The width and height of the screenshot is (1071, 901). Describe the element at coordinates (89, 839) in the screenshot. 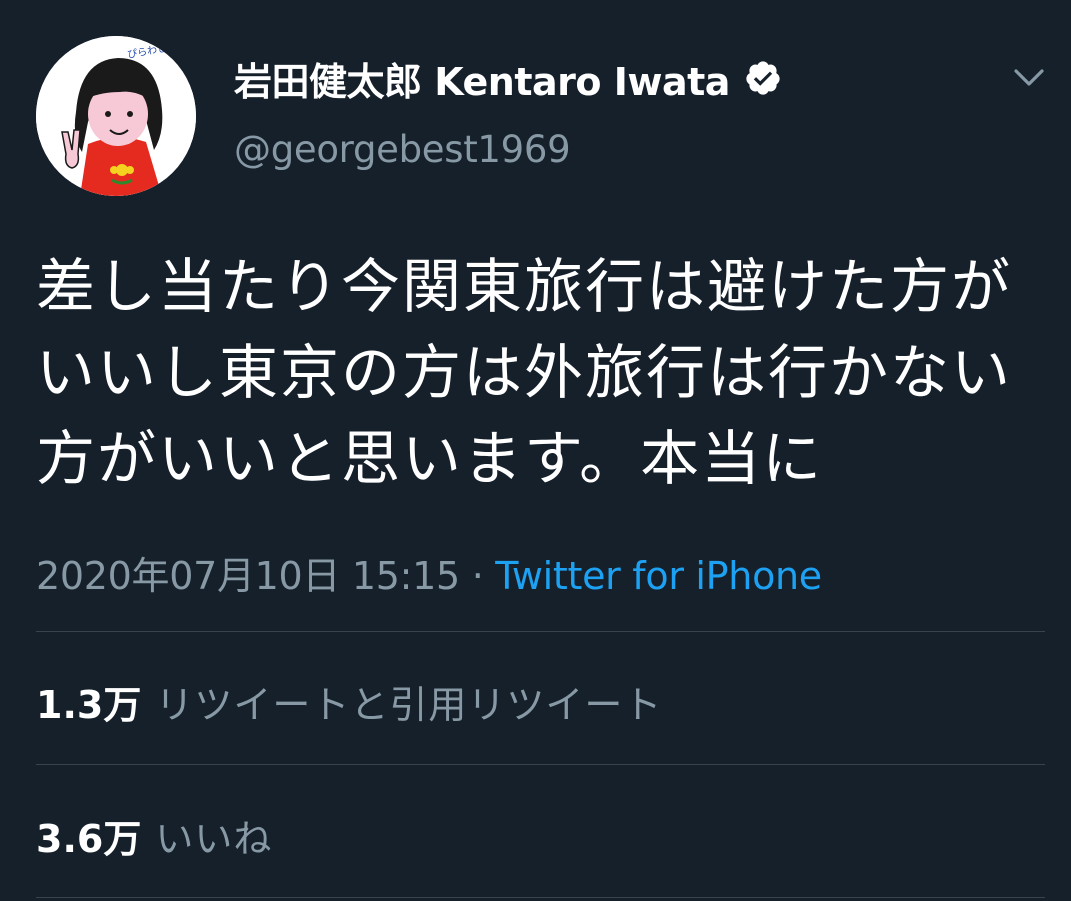

I see `like-count: 3.6万` at that location.